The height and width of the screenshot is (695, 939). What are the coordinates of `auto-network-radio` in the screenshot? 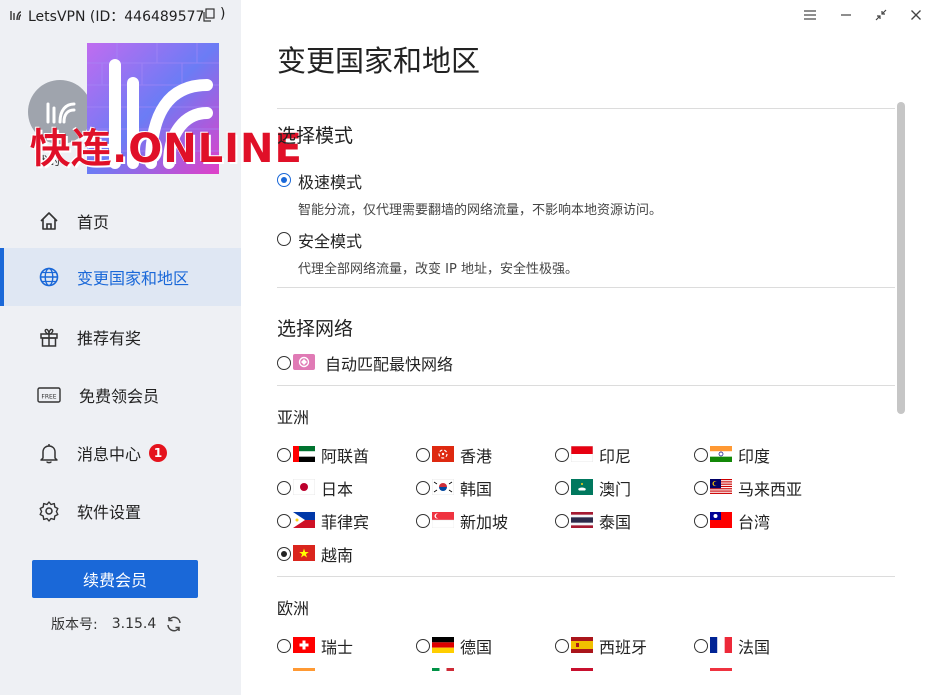 It's located at (284, 363).